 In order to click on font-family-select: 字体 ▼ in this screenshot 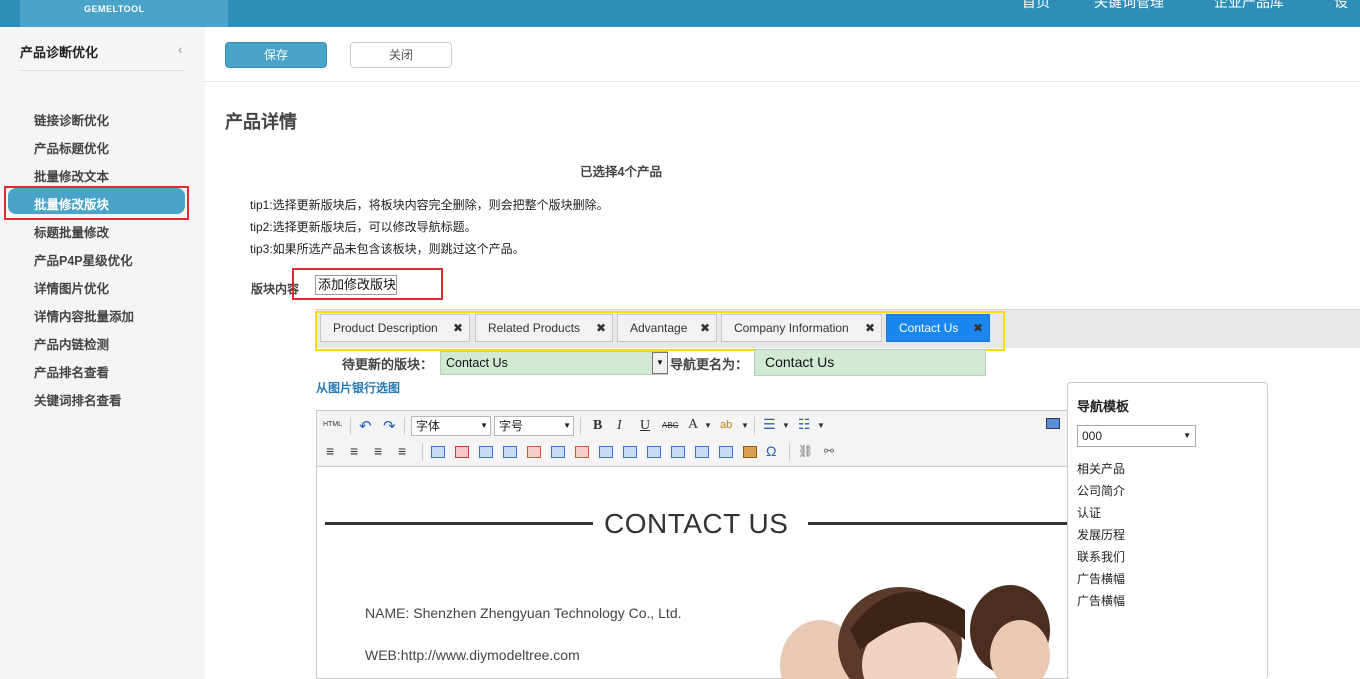, I will do `click(451, 426)`.